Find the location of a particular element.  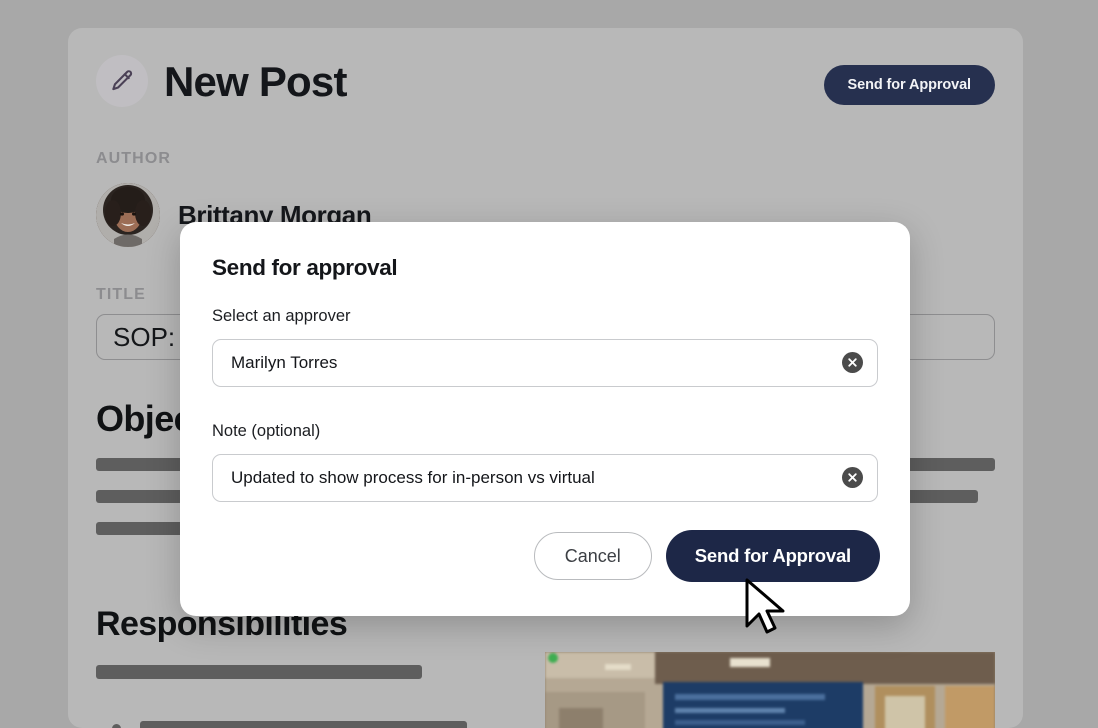

title-label: TITLE is located at coordinates (121, 294).